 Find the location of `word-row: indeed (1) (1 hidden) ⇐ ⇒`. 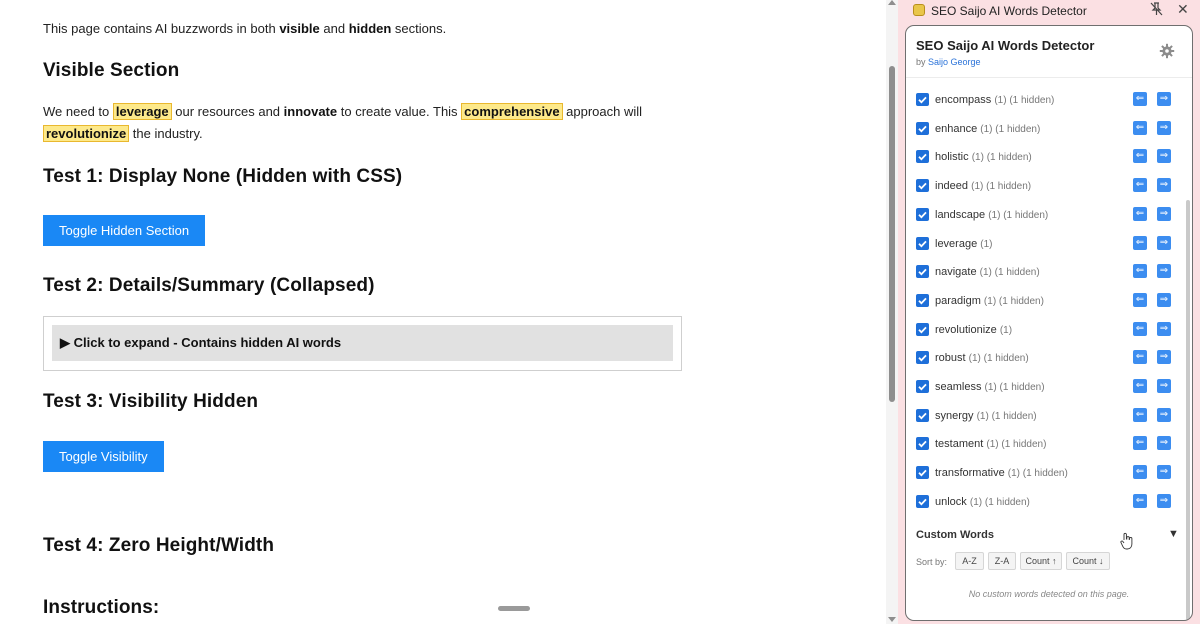

word-row: indeed (1) (1 hidden) ⇐ ⇒ is located at coordinates (1049, 186).